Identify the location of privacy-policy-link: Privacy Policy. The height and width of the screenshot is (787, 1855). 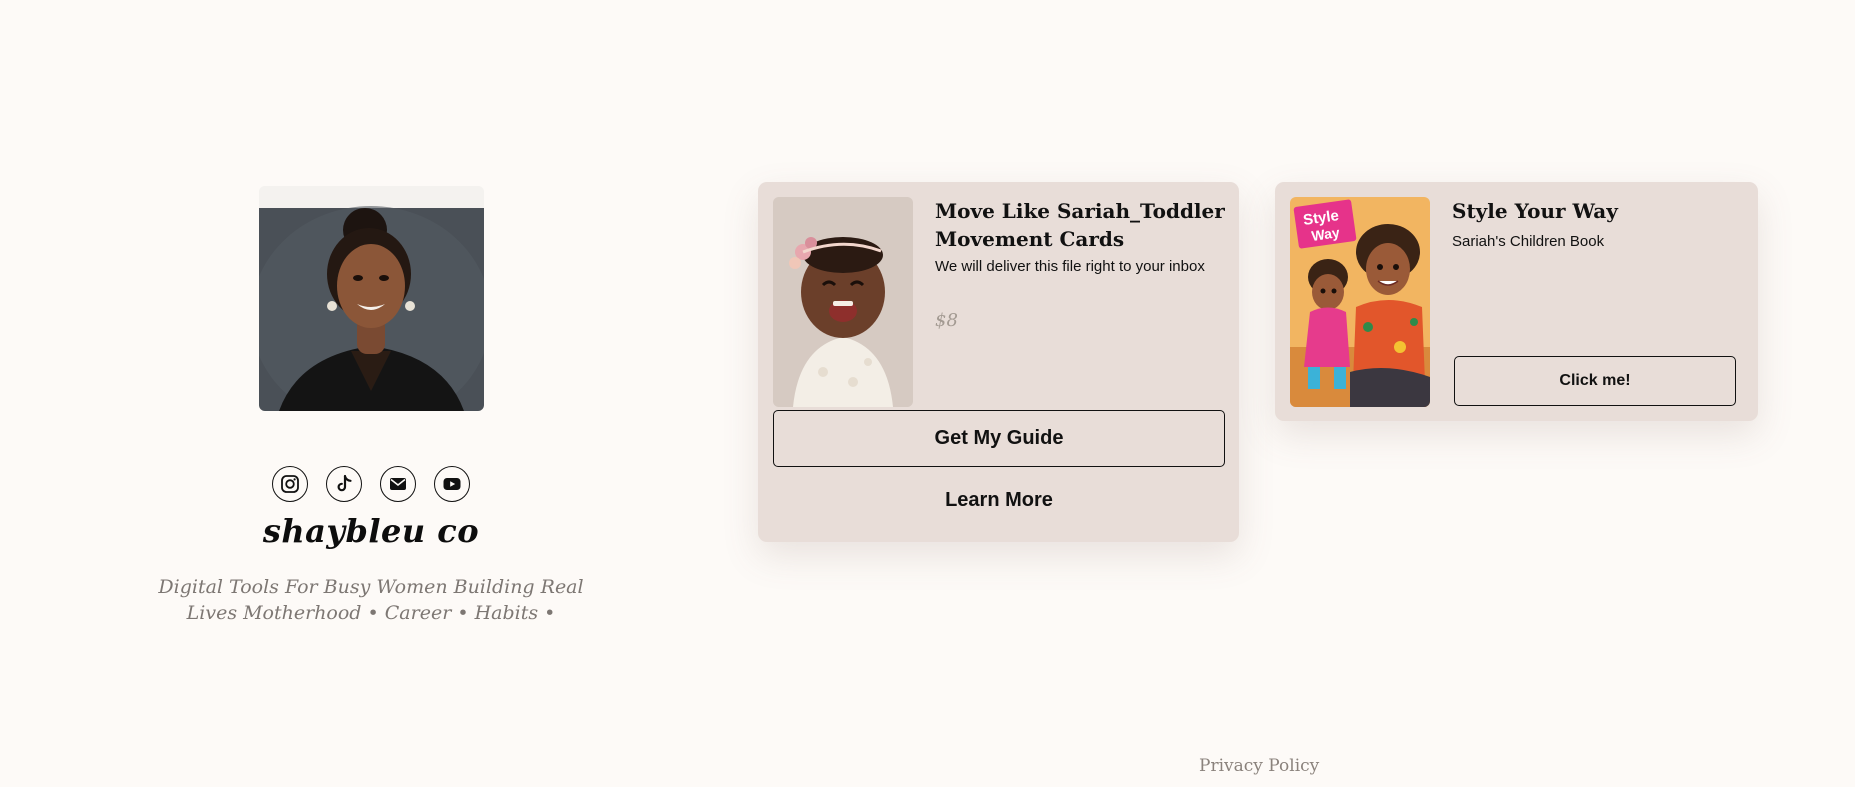
(1259, 766).